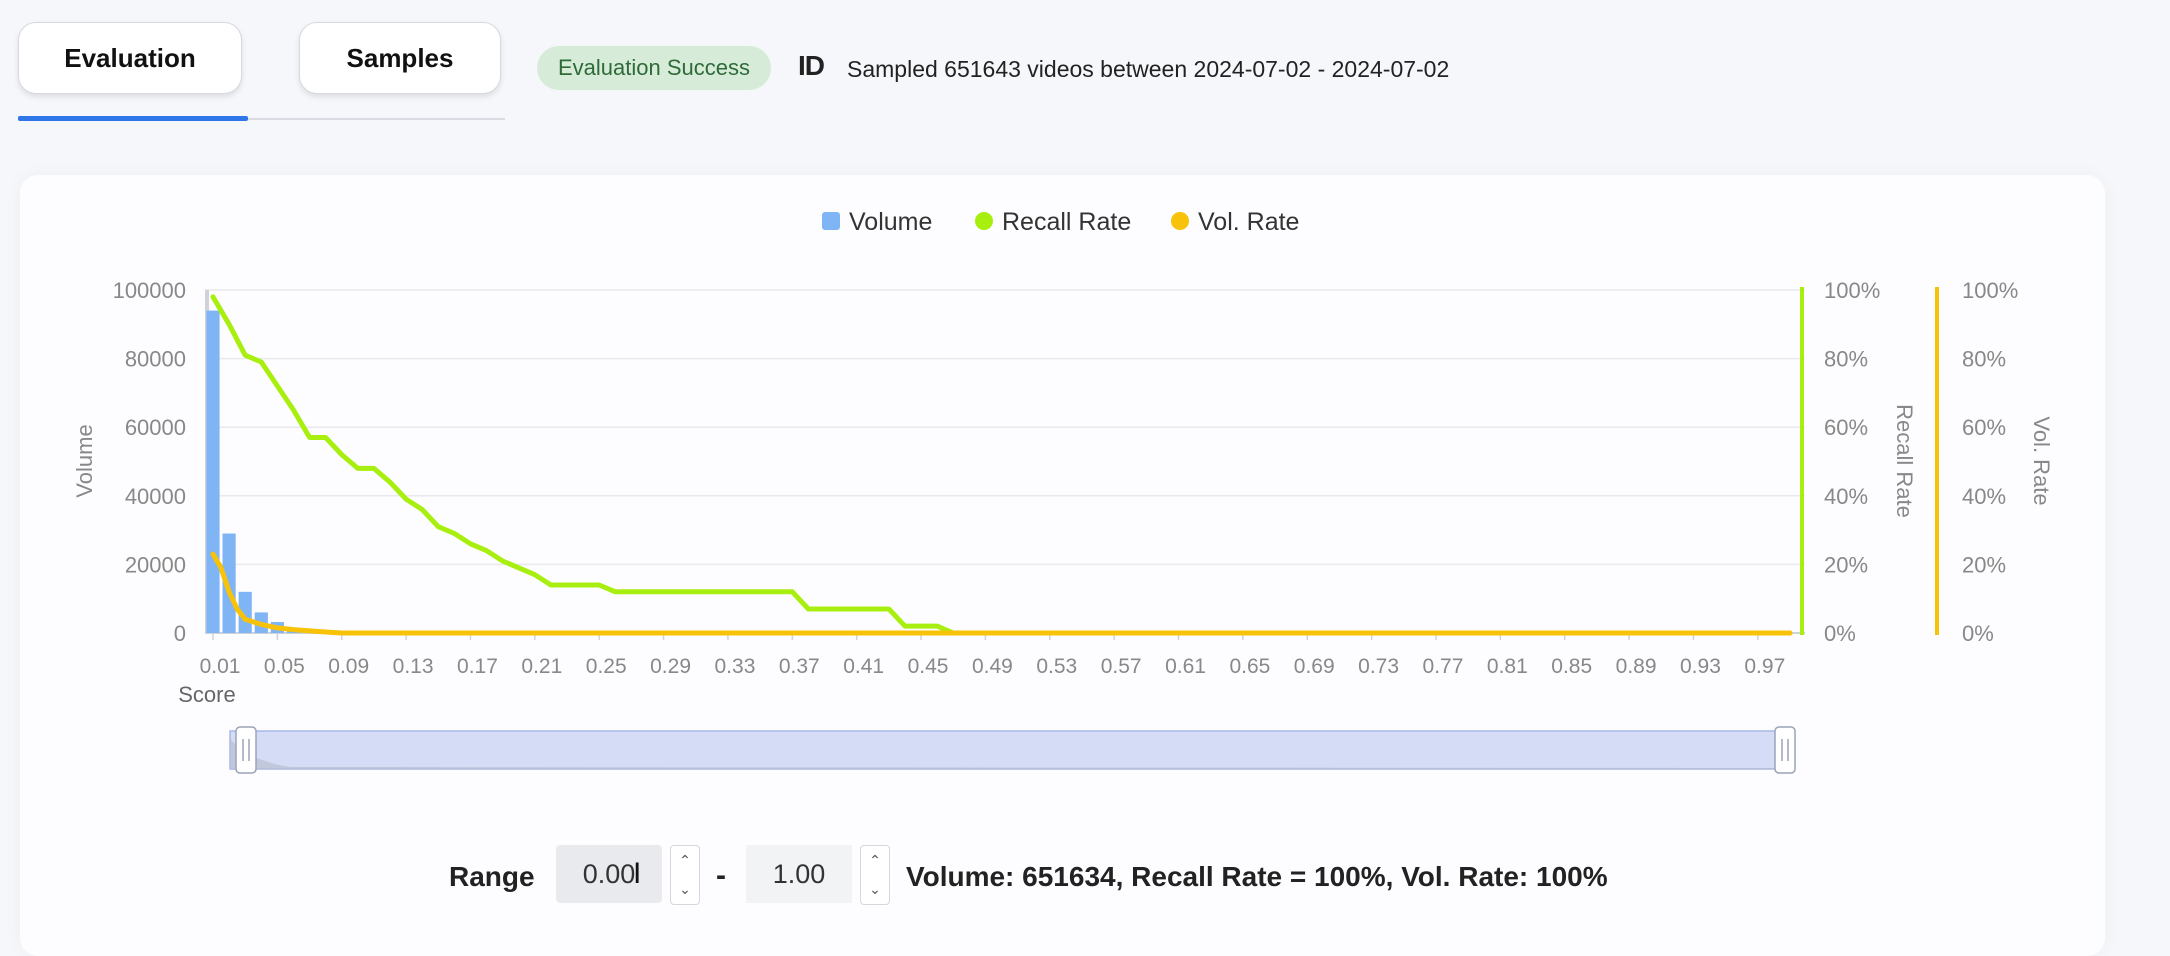  I want to click on x-tick-label: 0.13, so click(413, 666).